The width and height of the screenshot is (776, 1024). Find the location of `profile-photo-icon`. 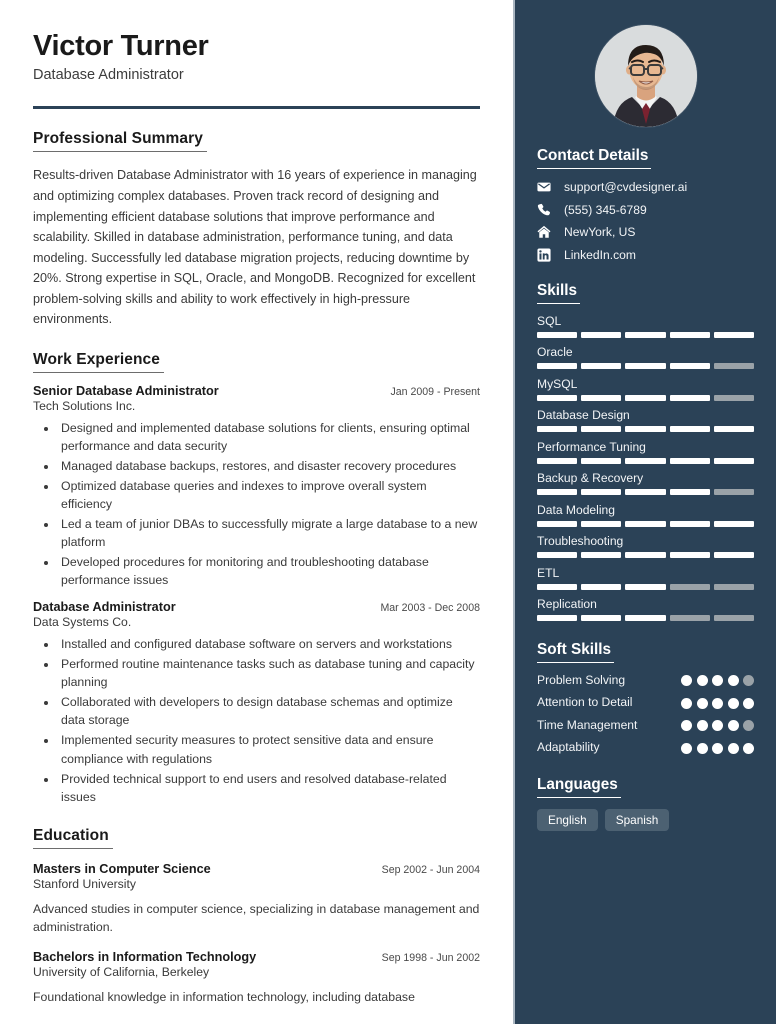

profile-photo-icon is located at coordinates (645, 76).